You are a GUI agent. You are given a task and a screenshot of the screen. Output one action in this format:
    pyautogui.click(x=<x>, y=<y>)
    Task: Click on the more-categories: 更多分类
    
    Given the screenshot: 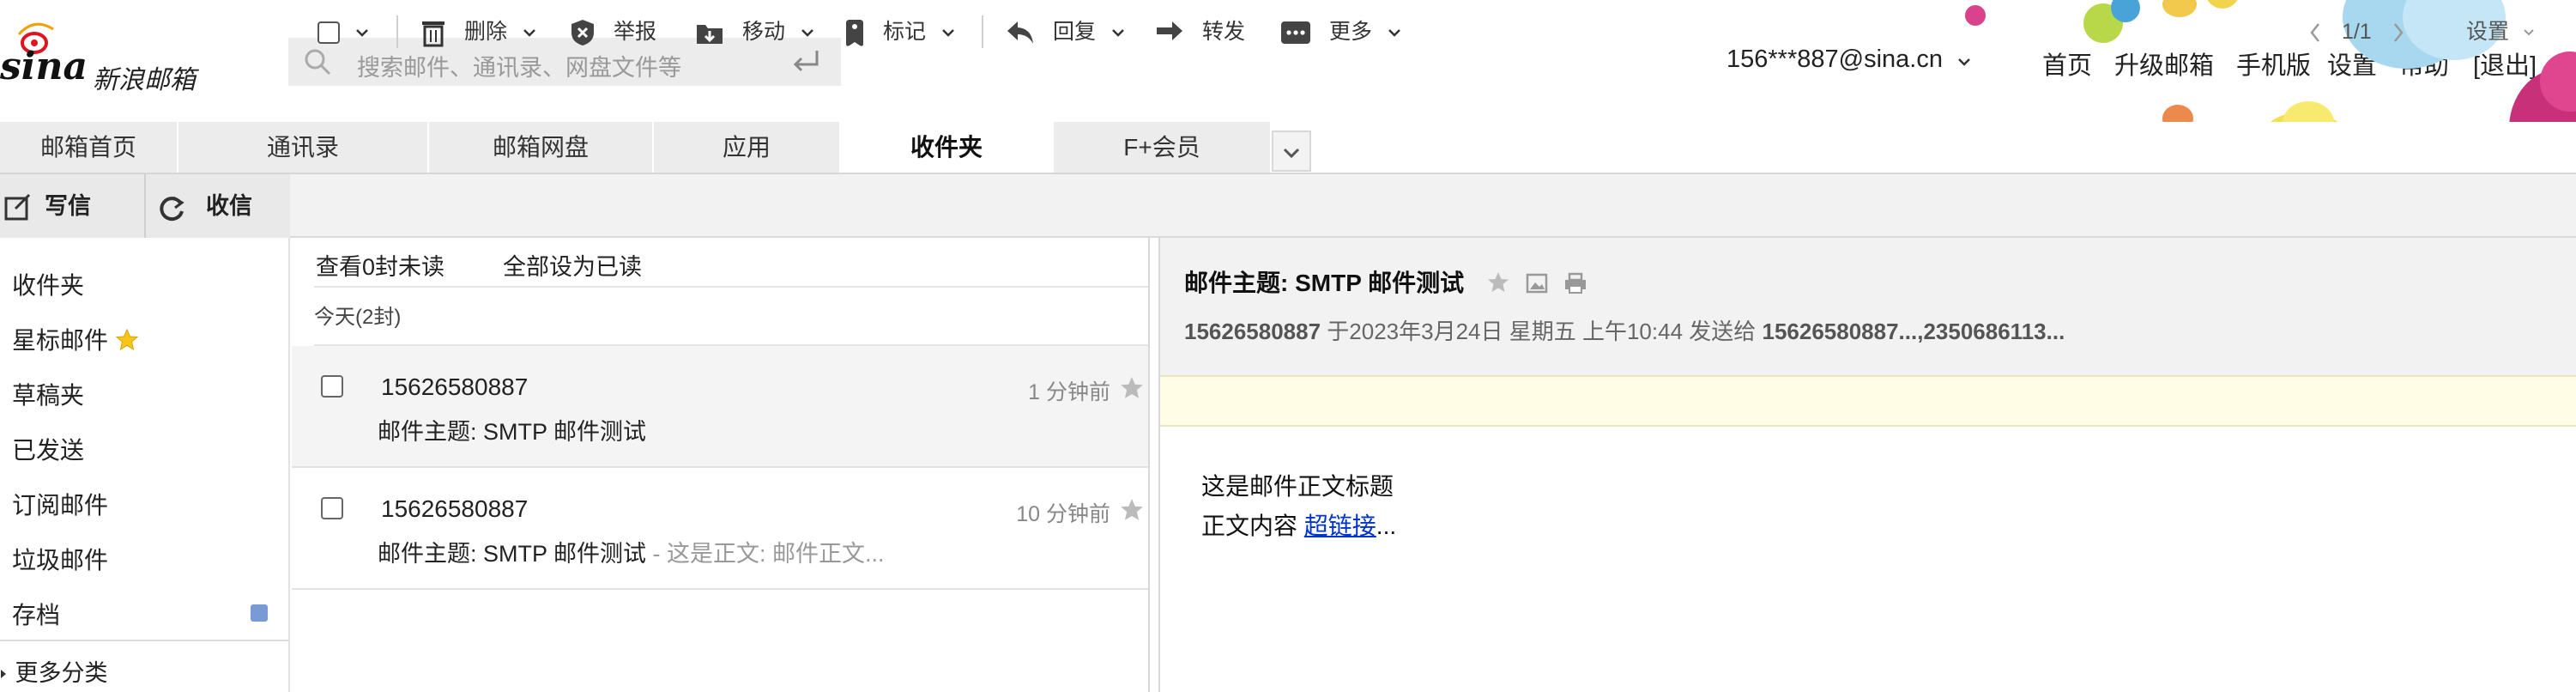 What is the action you would take?
    pyautogui.click(x=54, y=671)
    